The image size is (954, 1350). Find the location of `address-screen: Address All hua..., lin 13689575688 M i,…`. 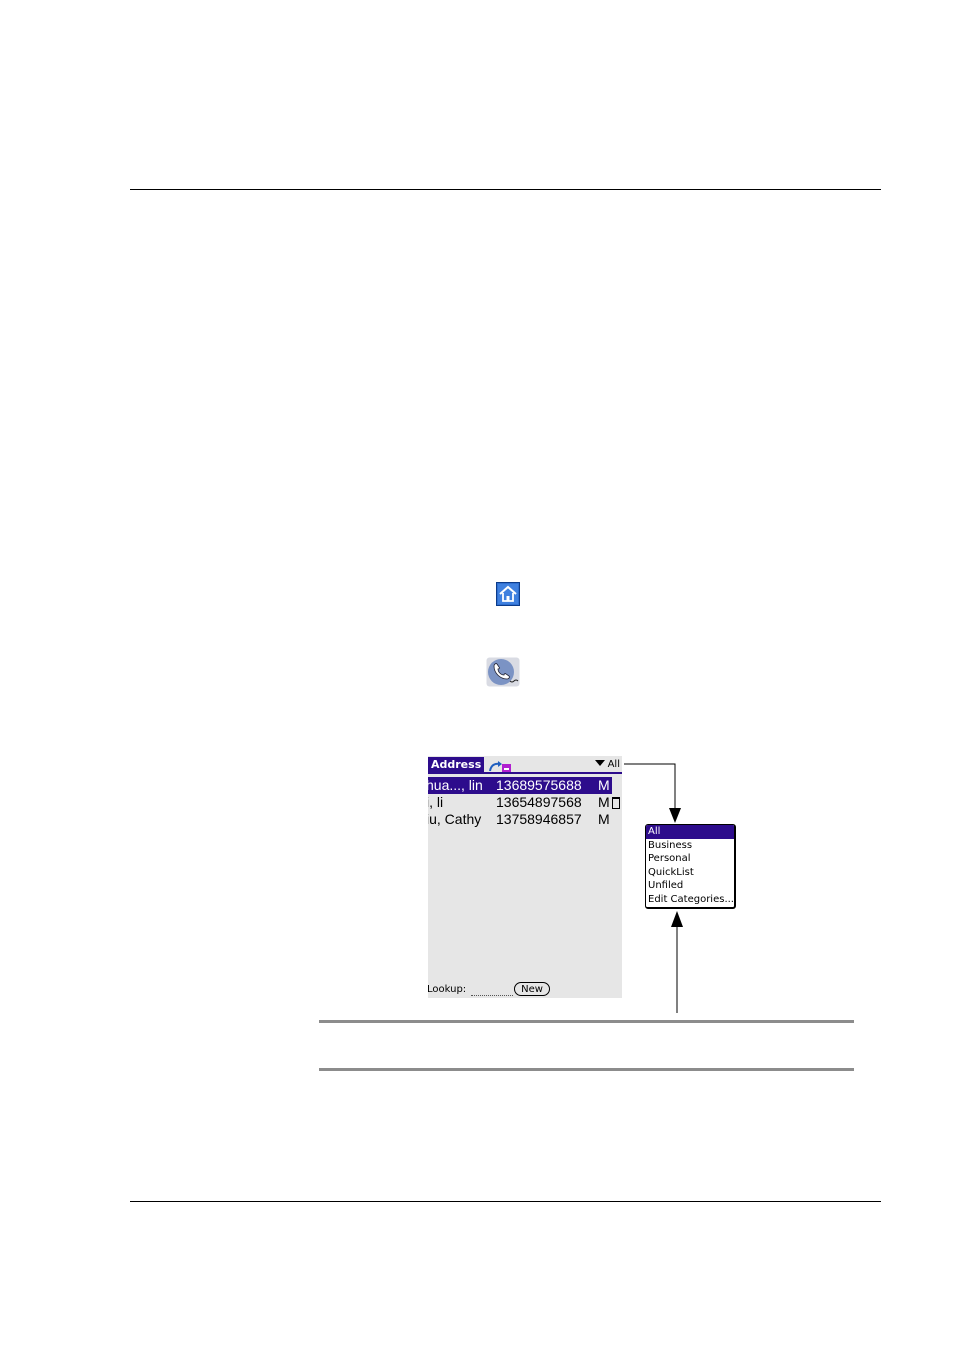

address-screen: Address All hua..., lin 13689575688 M i,… is located at coordinates (525, 877).